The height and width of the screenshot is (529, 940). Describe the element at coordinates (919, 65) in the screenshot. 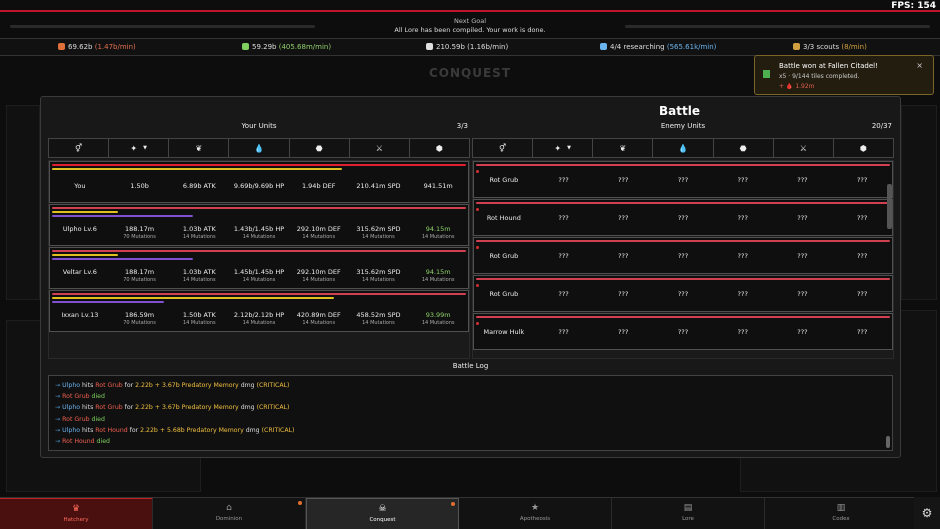

I see `close-icon: ×` at that location.